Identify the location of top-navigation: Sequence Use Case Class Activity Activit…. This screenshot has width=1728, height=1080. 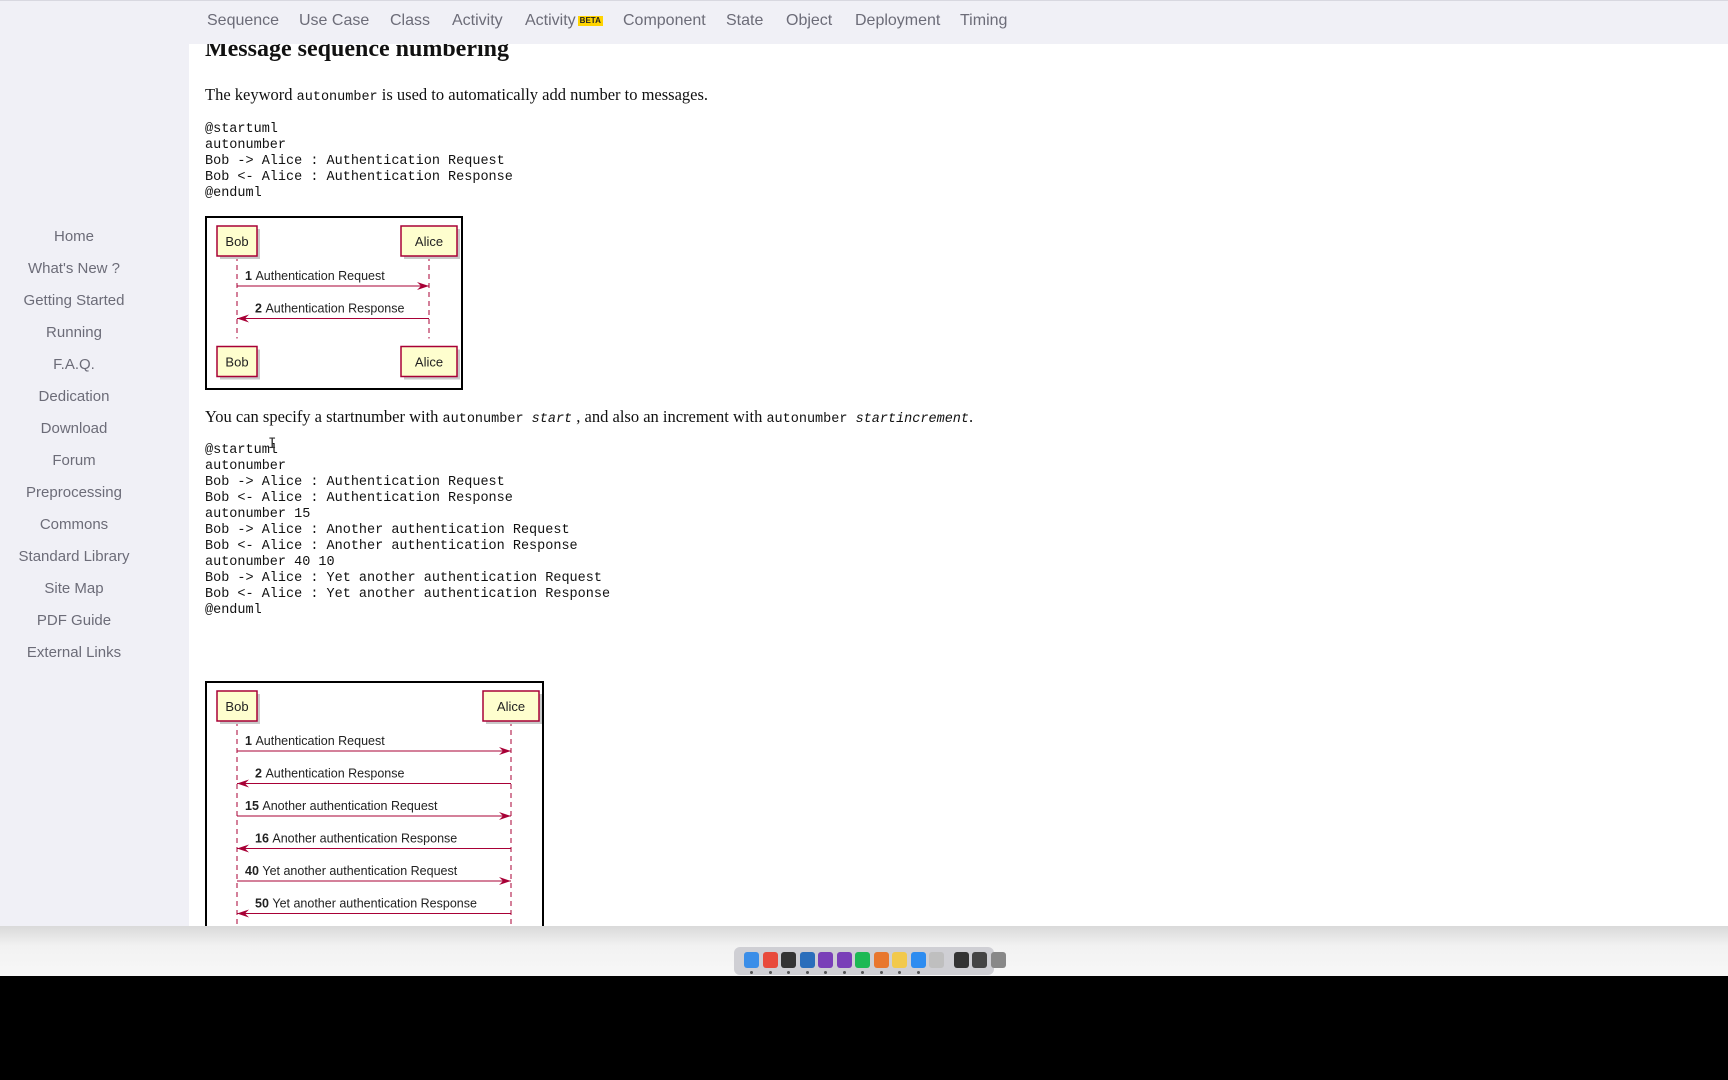
(864, 22).